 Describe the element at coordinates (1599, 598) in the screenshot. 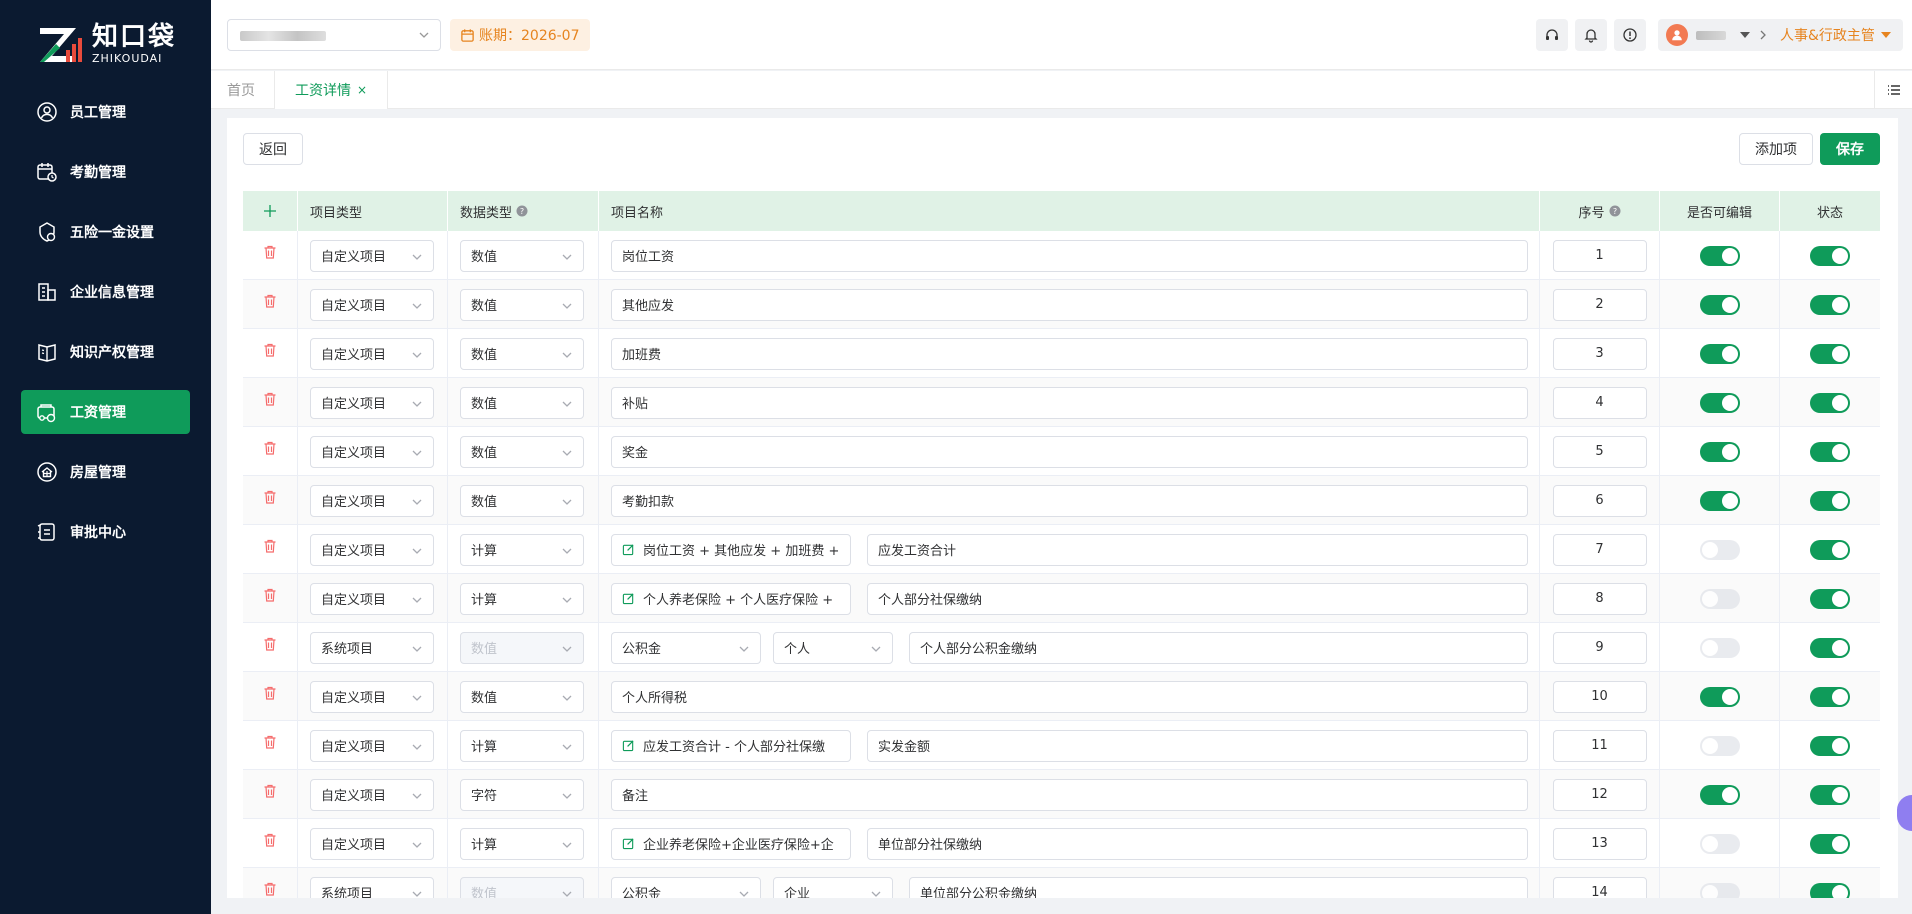

I see `seq-input: 8` at that location.